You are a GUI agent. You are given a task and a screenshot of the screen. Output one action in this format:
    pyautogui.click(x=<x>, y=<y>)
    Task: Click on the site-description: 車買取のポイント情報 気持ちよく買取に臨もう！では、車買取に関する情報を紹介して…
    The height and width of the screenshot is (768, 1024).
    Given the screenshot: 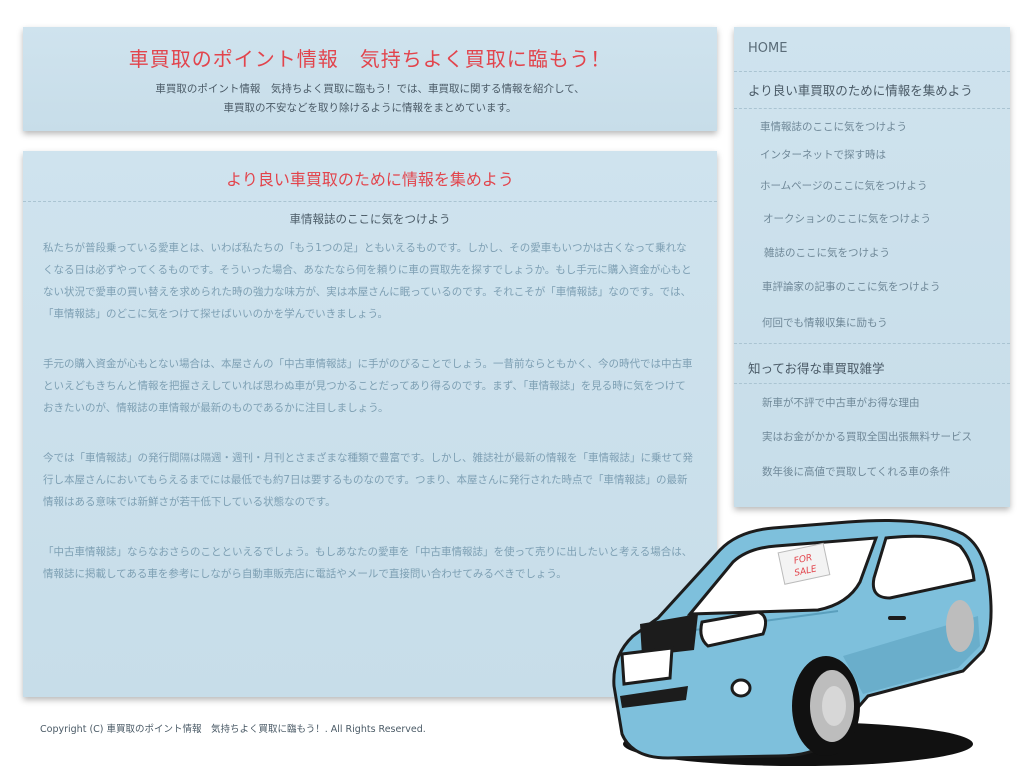 What is the action you would take?
    pyautogui.click(x=370, y=99)
    